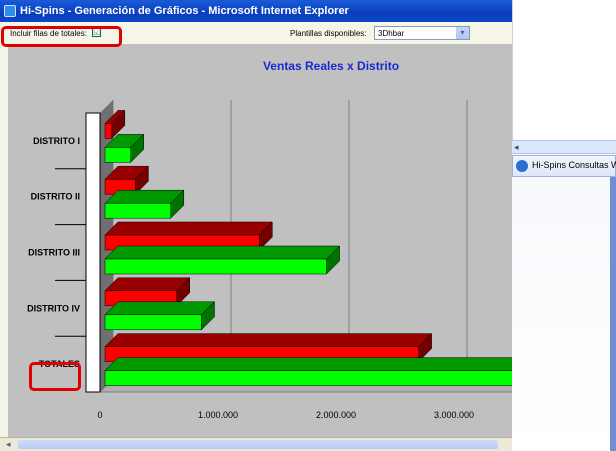 This screenshot has width=616, height=451. What do you see at coordinates (56, 141) in the screenshot?
I see `category-label: DISTRITO I` at bounding box center [56, 141].